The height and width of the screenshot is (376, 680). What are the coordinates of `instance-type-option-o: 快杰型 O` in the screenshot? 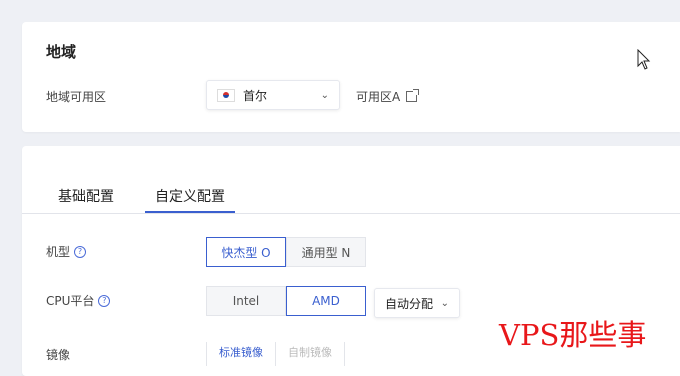 It's located at (246, 252).